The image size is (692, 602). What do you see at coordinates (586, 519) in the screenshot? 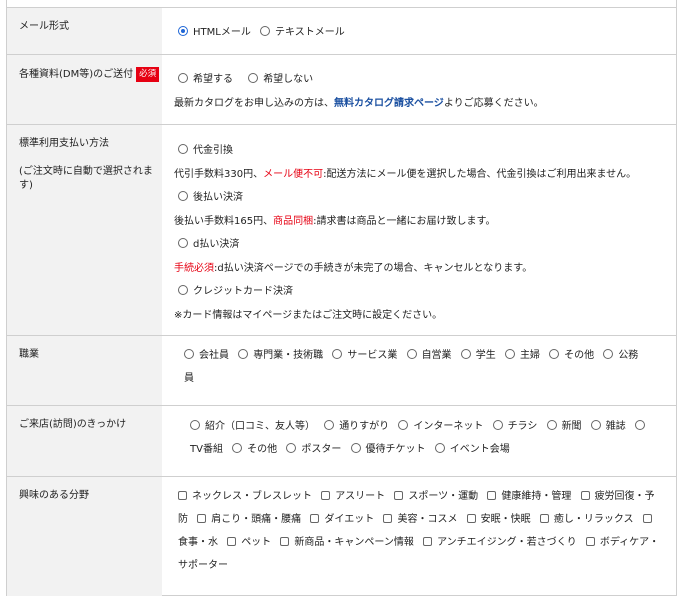
I see `interest-option: 癒し・リラックス` at bounding box center [586, 519].